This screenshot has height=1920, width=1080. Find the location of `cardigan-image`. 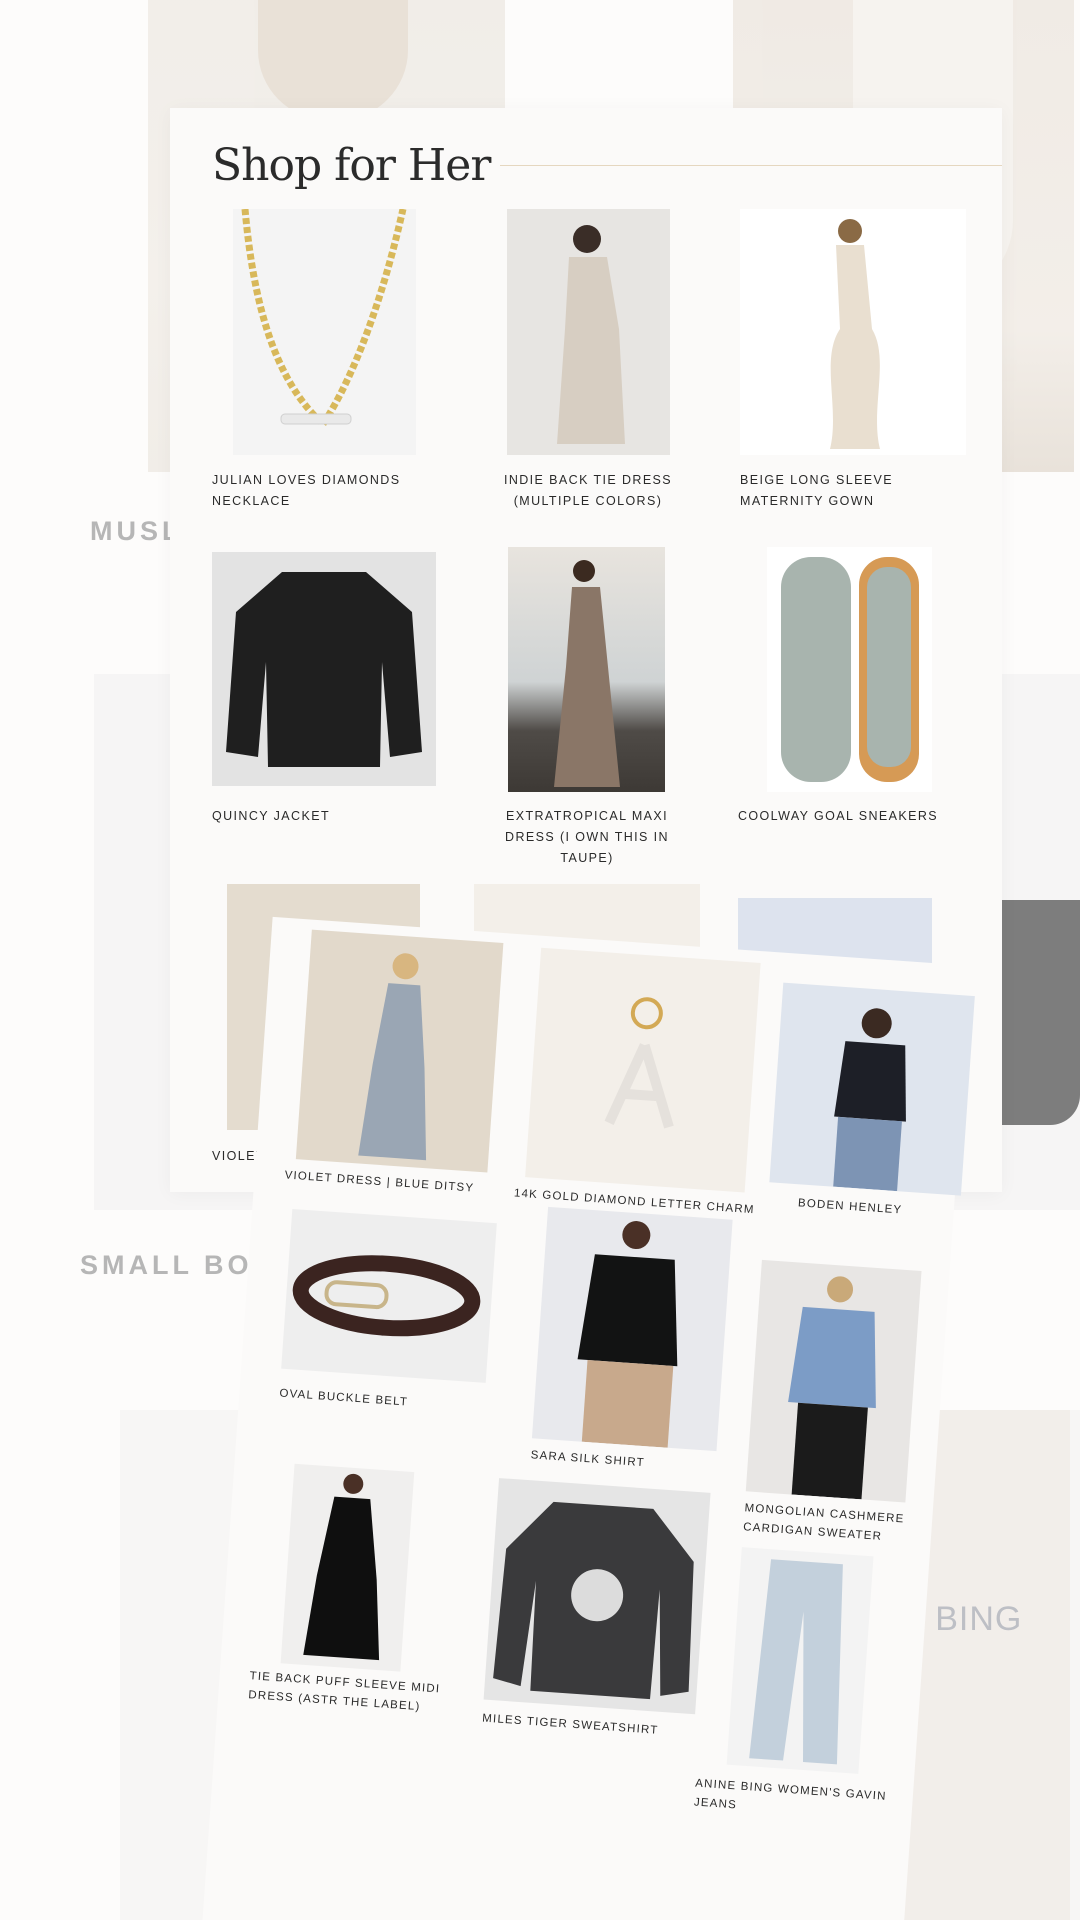

cardigan-image is located at coordinates (833, 1381).